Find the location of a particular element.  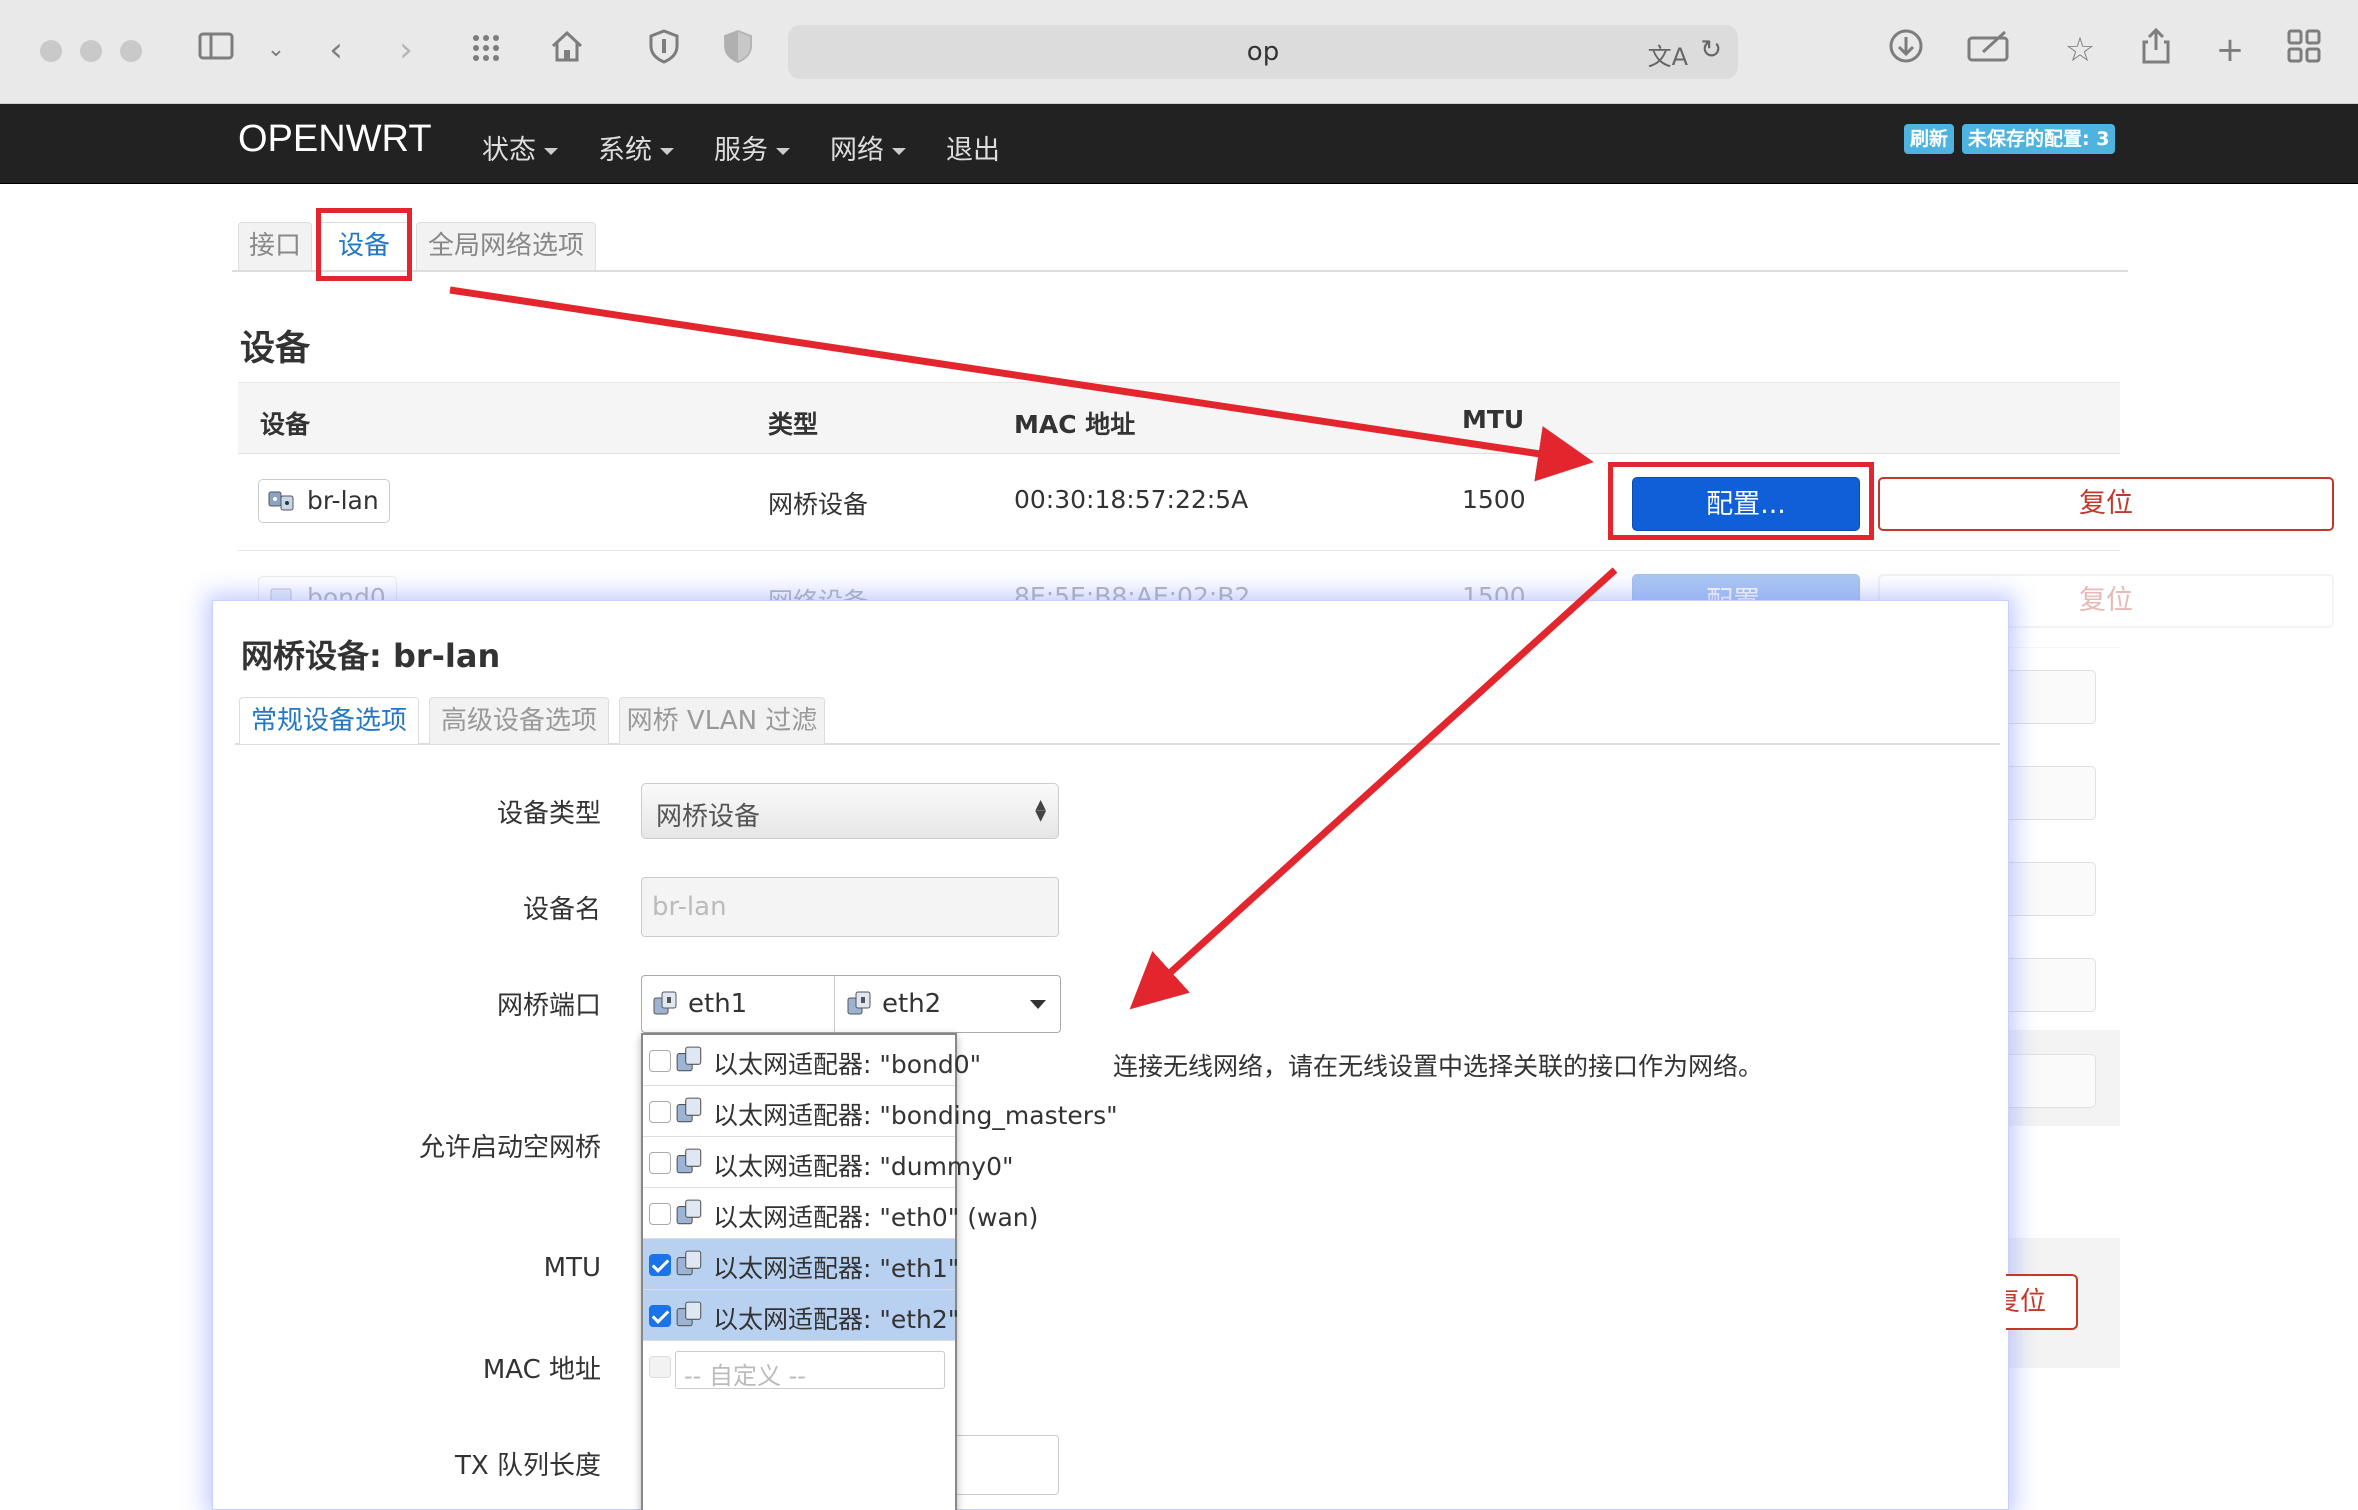

arrow-to-bridge-ports is located at coordinates (1373, 788).